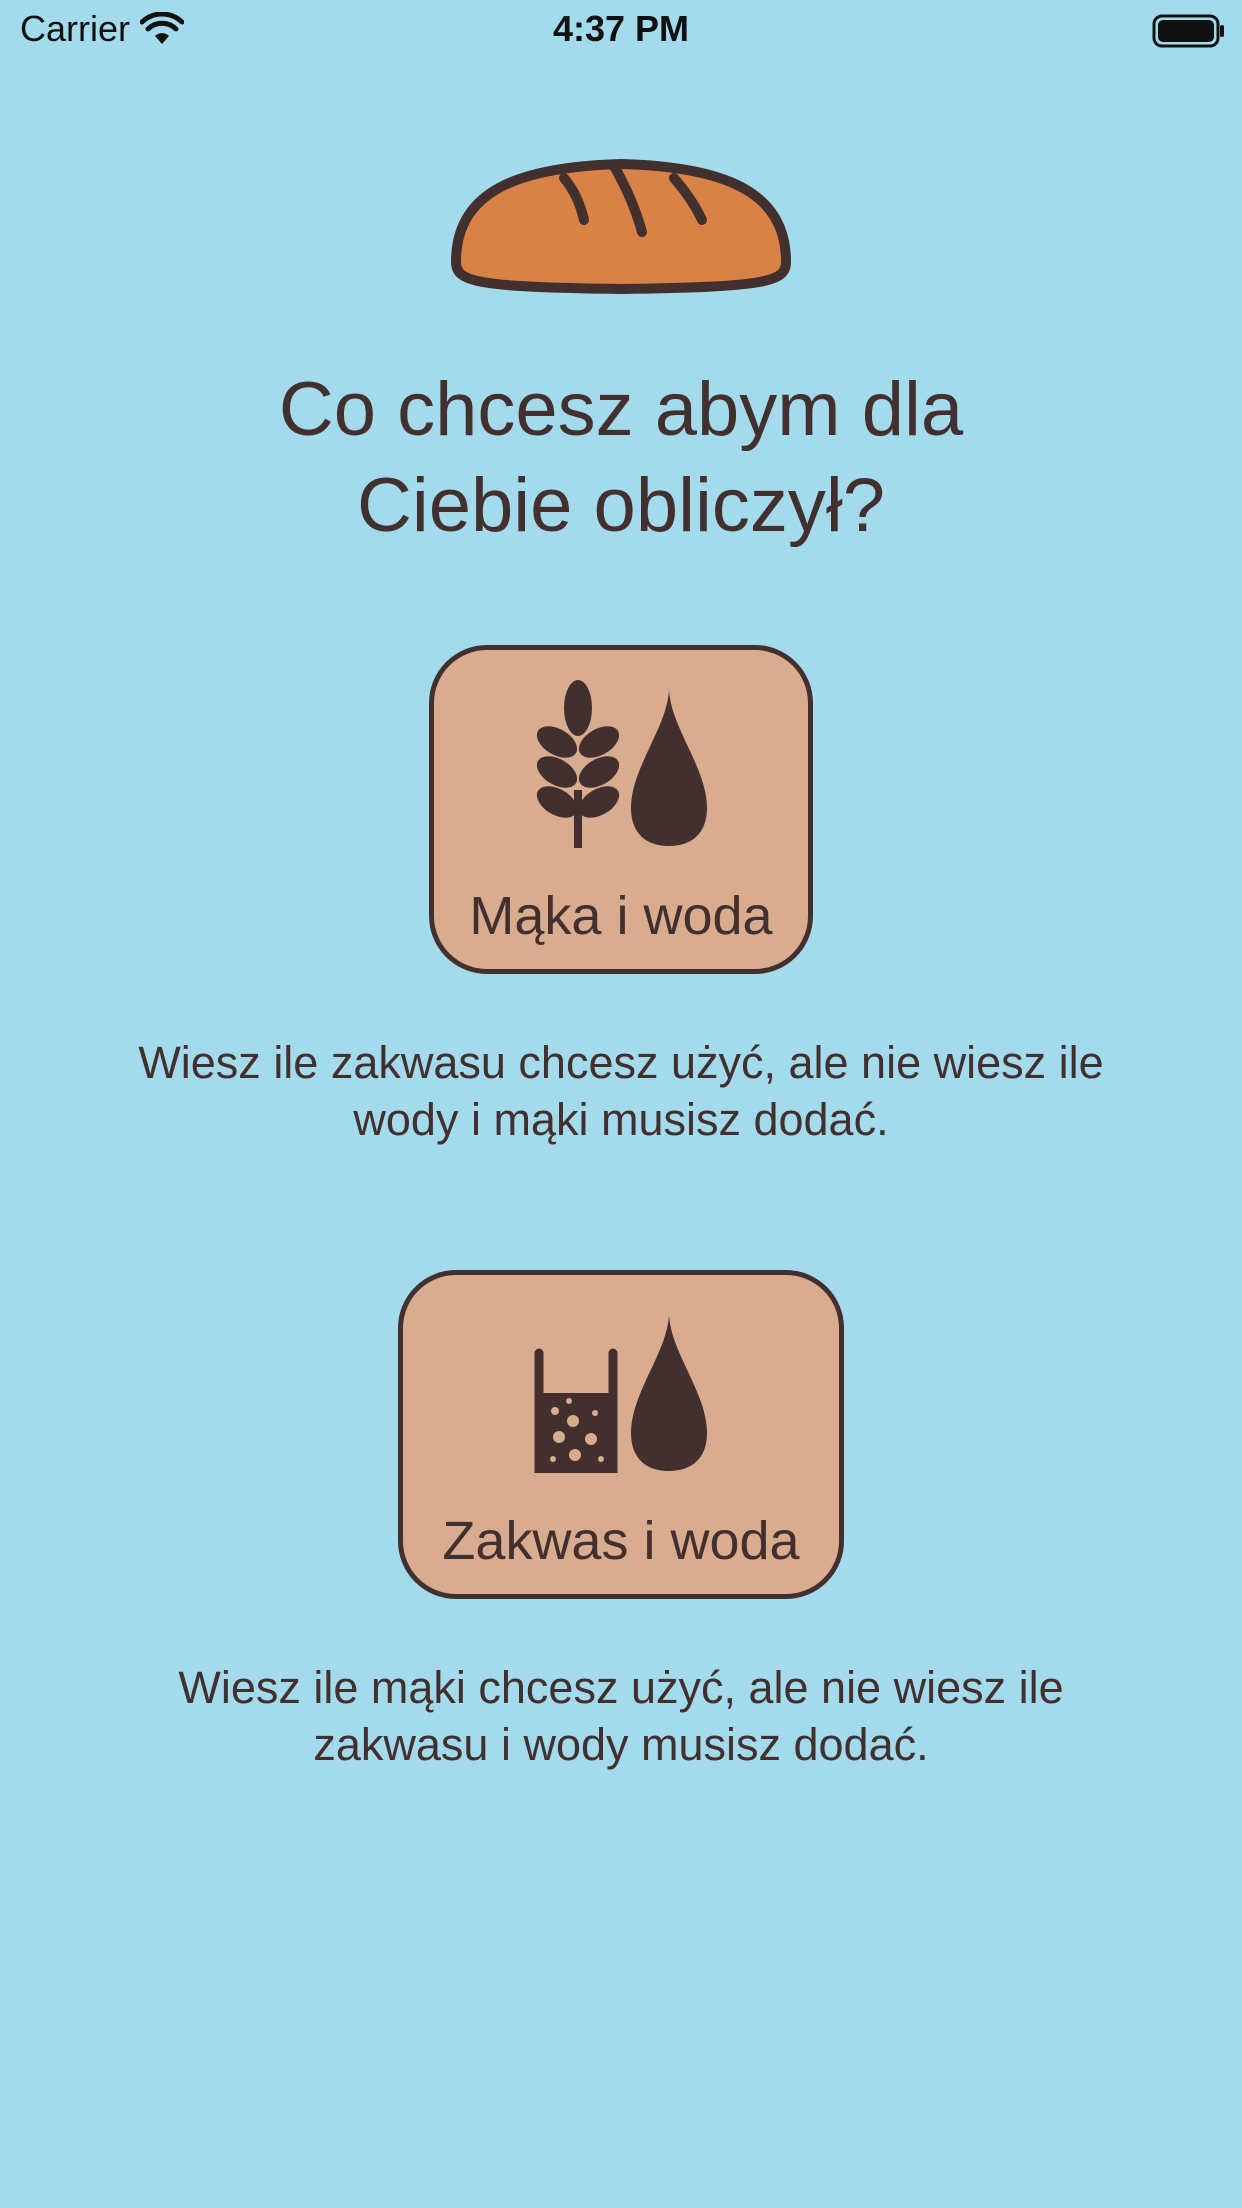  I want to click on page-title: Co chcesz abym dla Ciebie obliczył?, so click(621, 458).